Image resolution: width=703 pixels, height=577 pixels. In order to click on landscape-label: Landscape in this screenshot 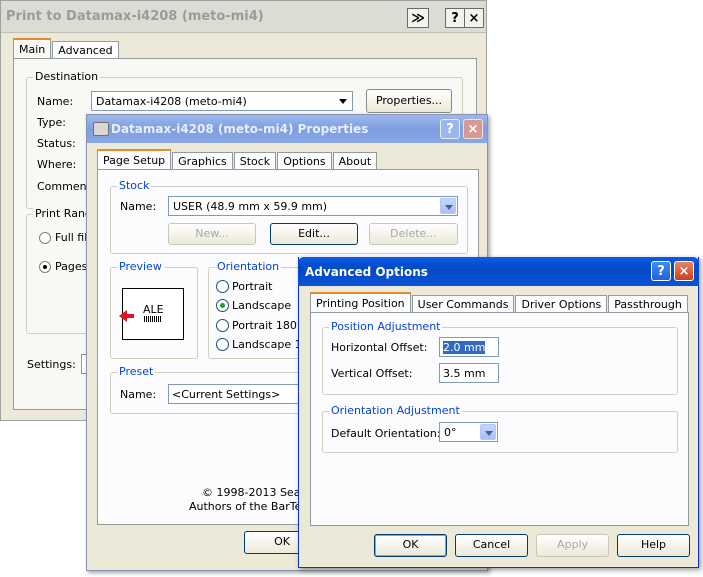, I will do `click(262, 305)`.